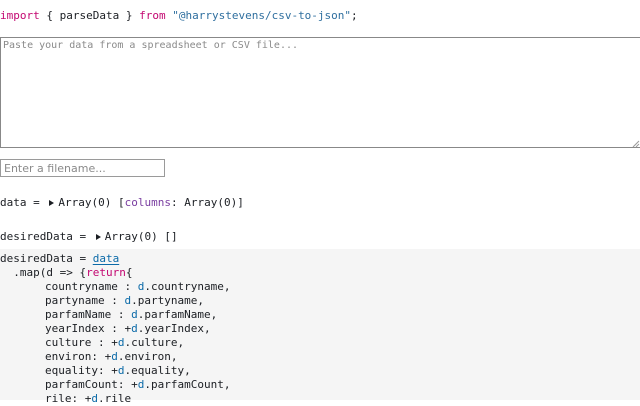 The width and height of the screenshot is (640, 406). What do you see at coordinates (88, 399) in the screenshot?
I see `code-line: rile: +d.rile` at bounding box center [88, 399].